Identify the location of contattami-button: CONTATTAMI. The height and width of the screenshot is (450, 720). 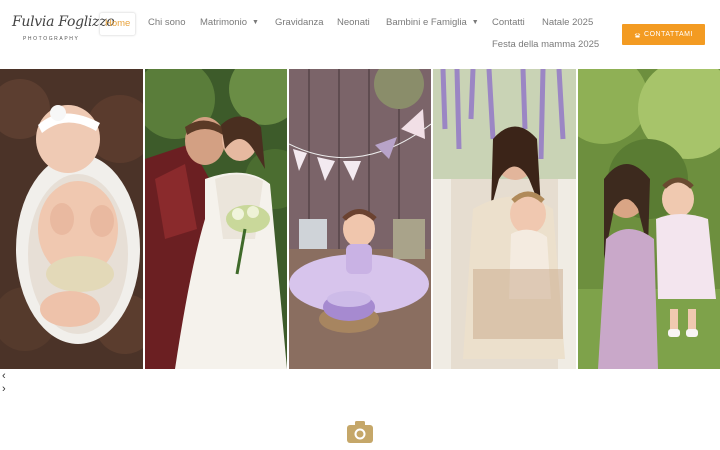
(663, 34).